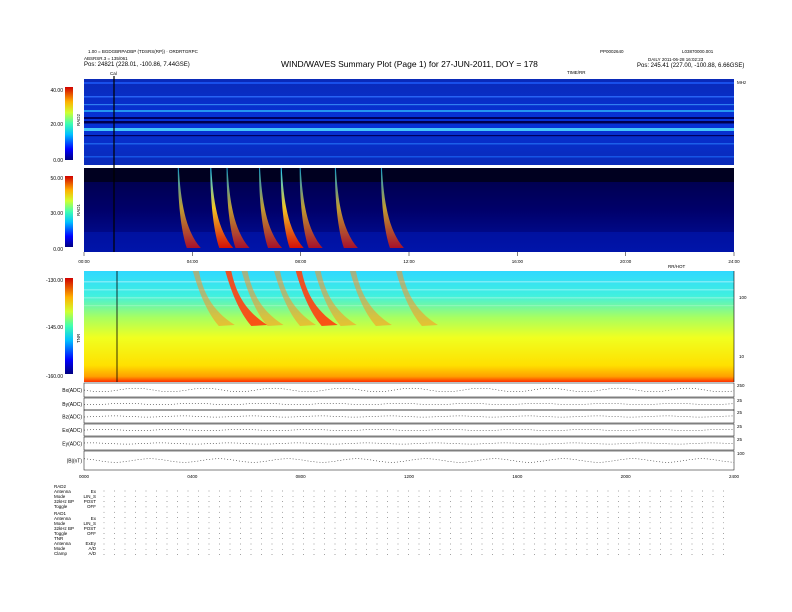 The width and height of the screenshot is (792, 612). I want to click on bottom-time-tick: 0800, so click(301, 476).